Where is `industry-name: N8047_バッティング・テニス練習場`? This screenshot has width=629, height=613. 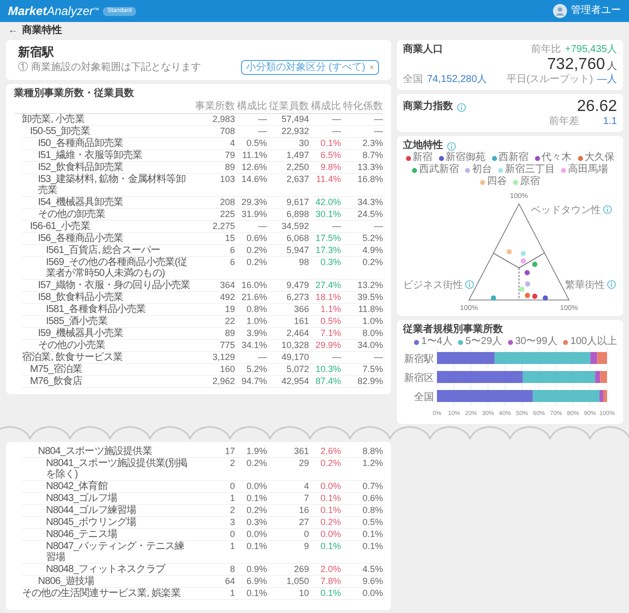 industry-name: N8047_バッティング・テニス練習場 is located at coordinates (115, 552).